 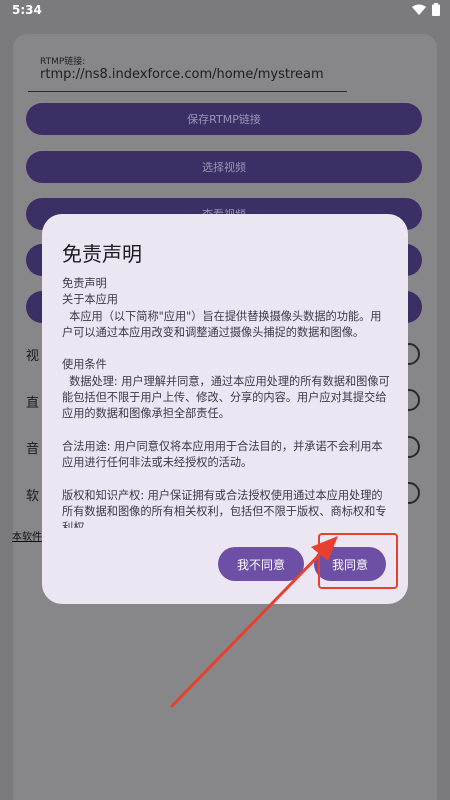 I want to click on annotation-arrow-icon, so click(x=254, y=622).